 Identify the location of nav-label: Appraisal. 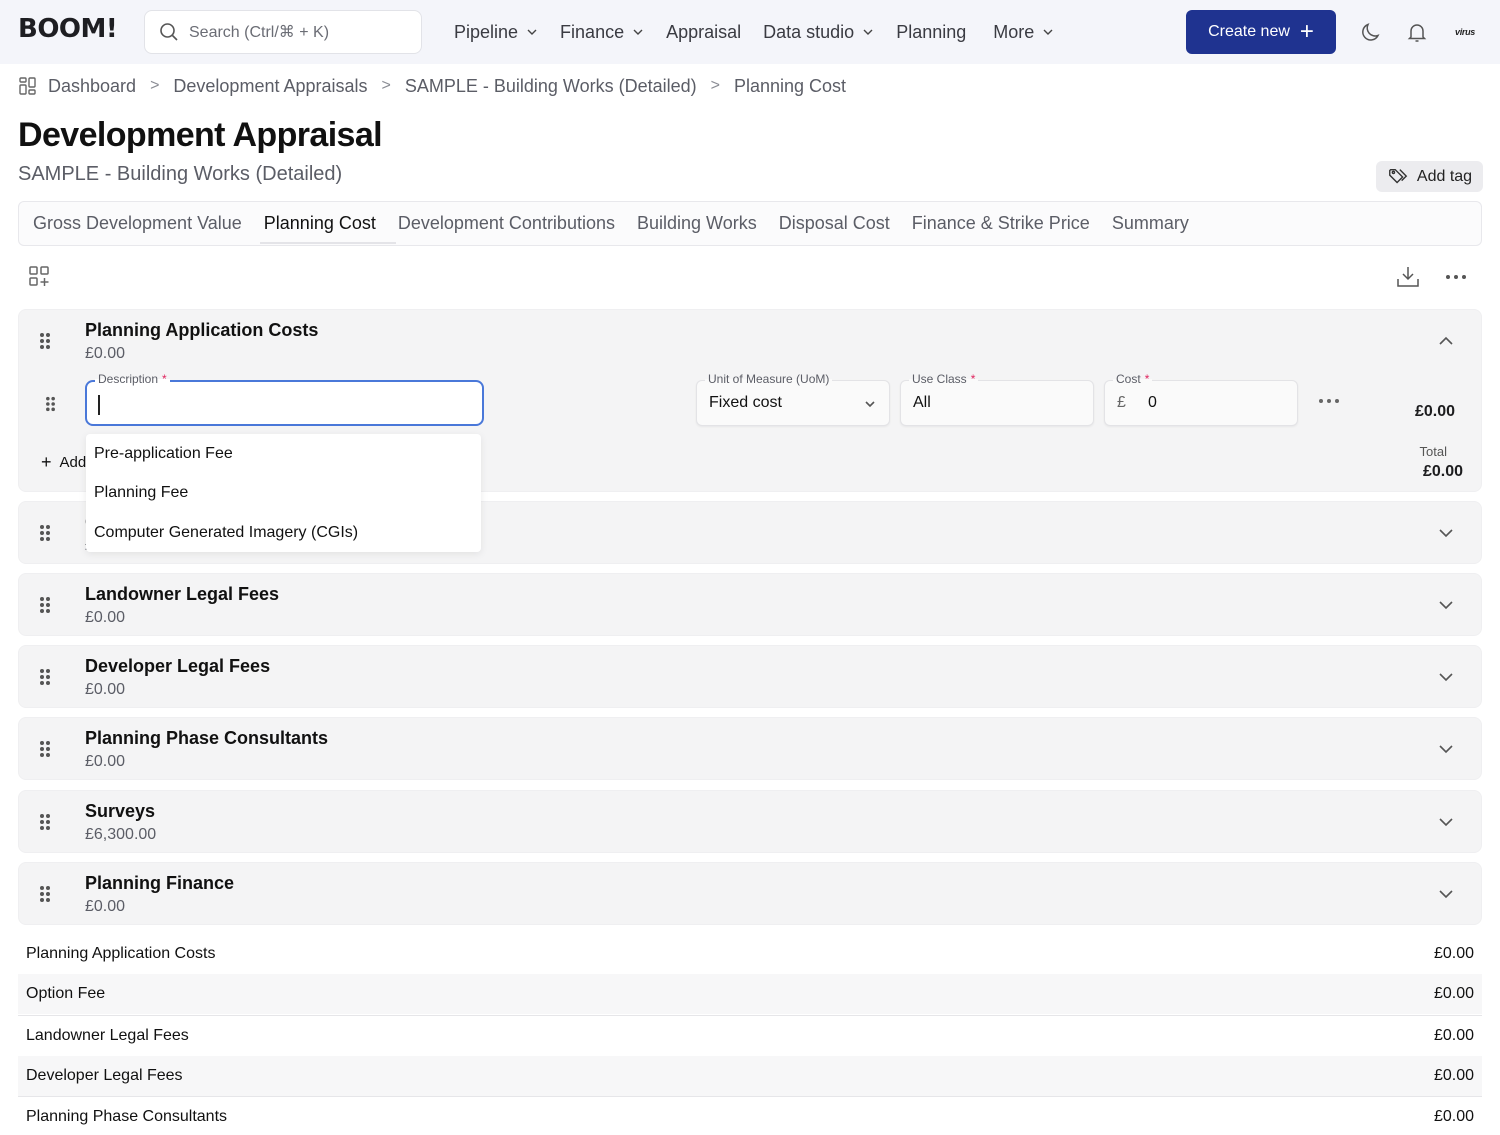
(704, 31).